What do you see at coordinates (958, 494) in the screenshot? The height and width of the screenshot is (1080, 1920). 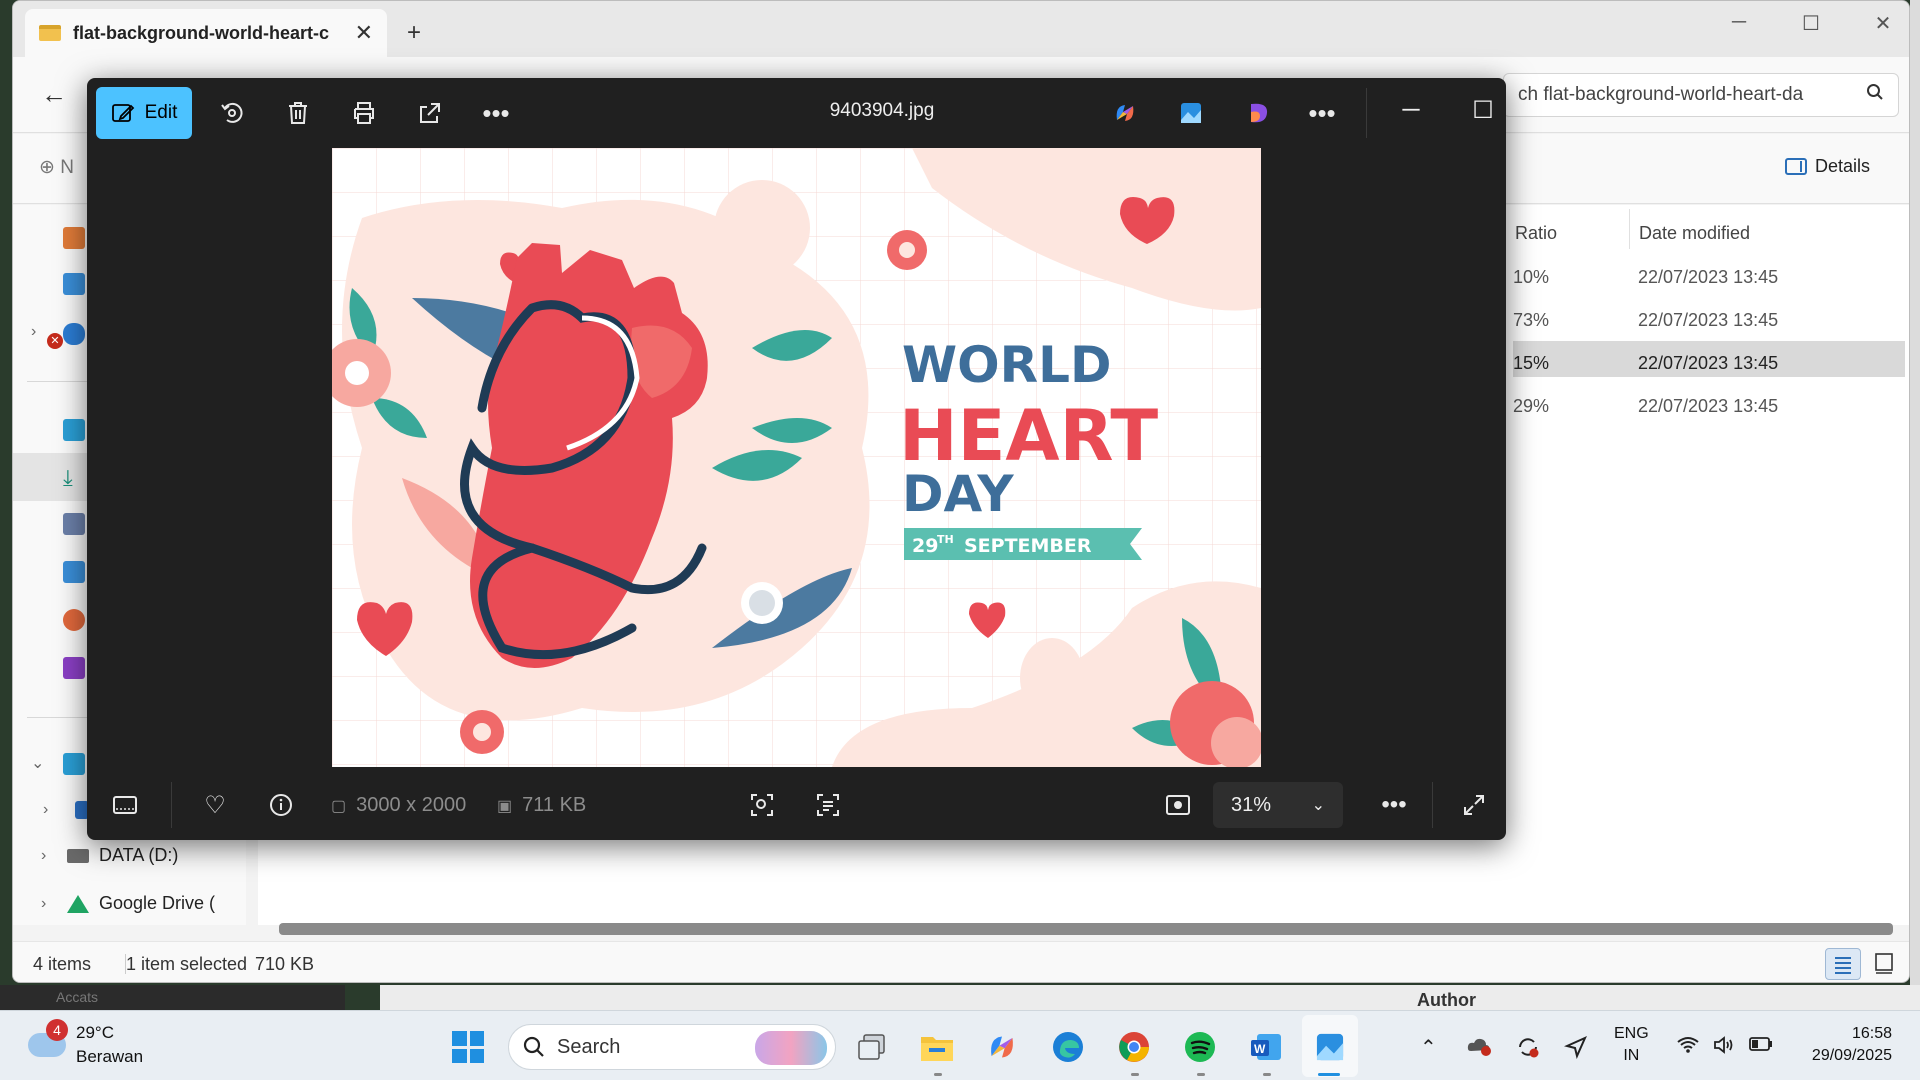 I see `image-text-day: DAY` at bounding box center [958, 494].